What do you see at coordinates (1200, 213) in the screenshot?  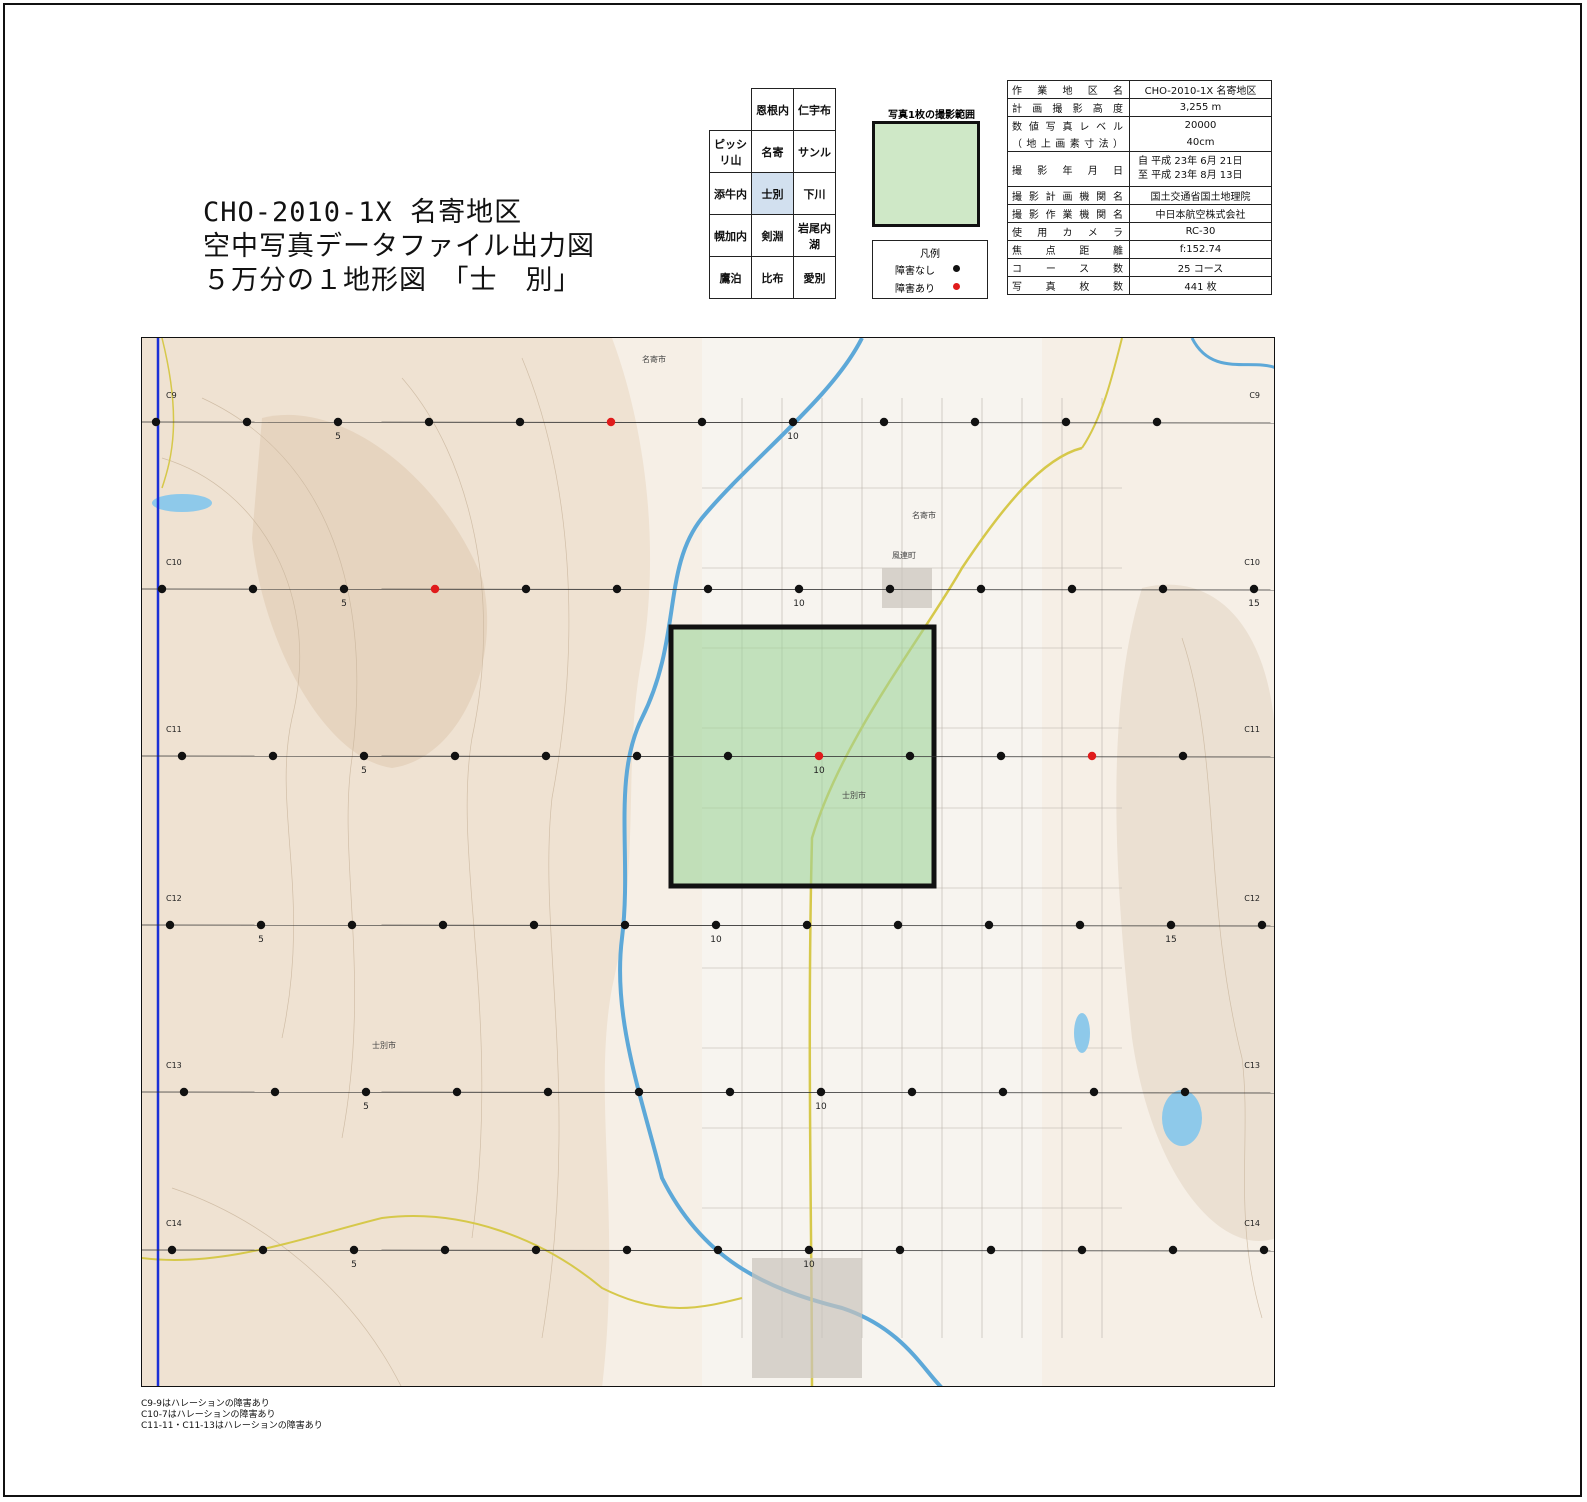 I see `info-value: 中日本航空株式会社` at bounding box center [1200, 213].